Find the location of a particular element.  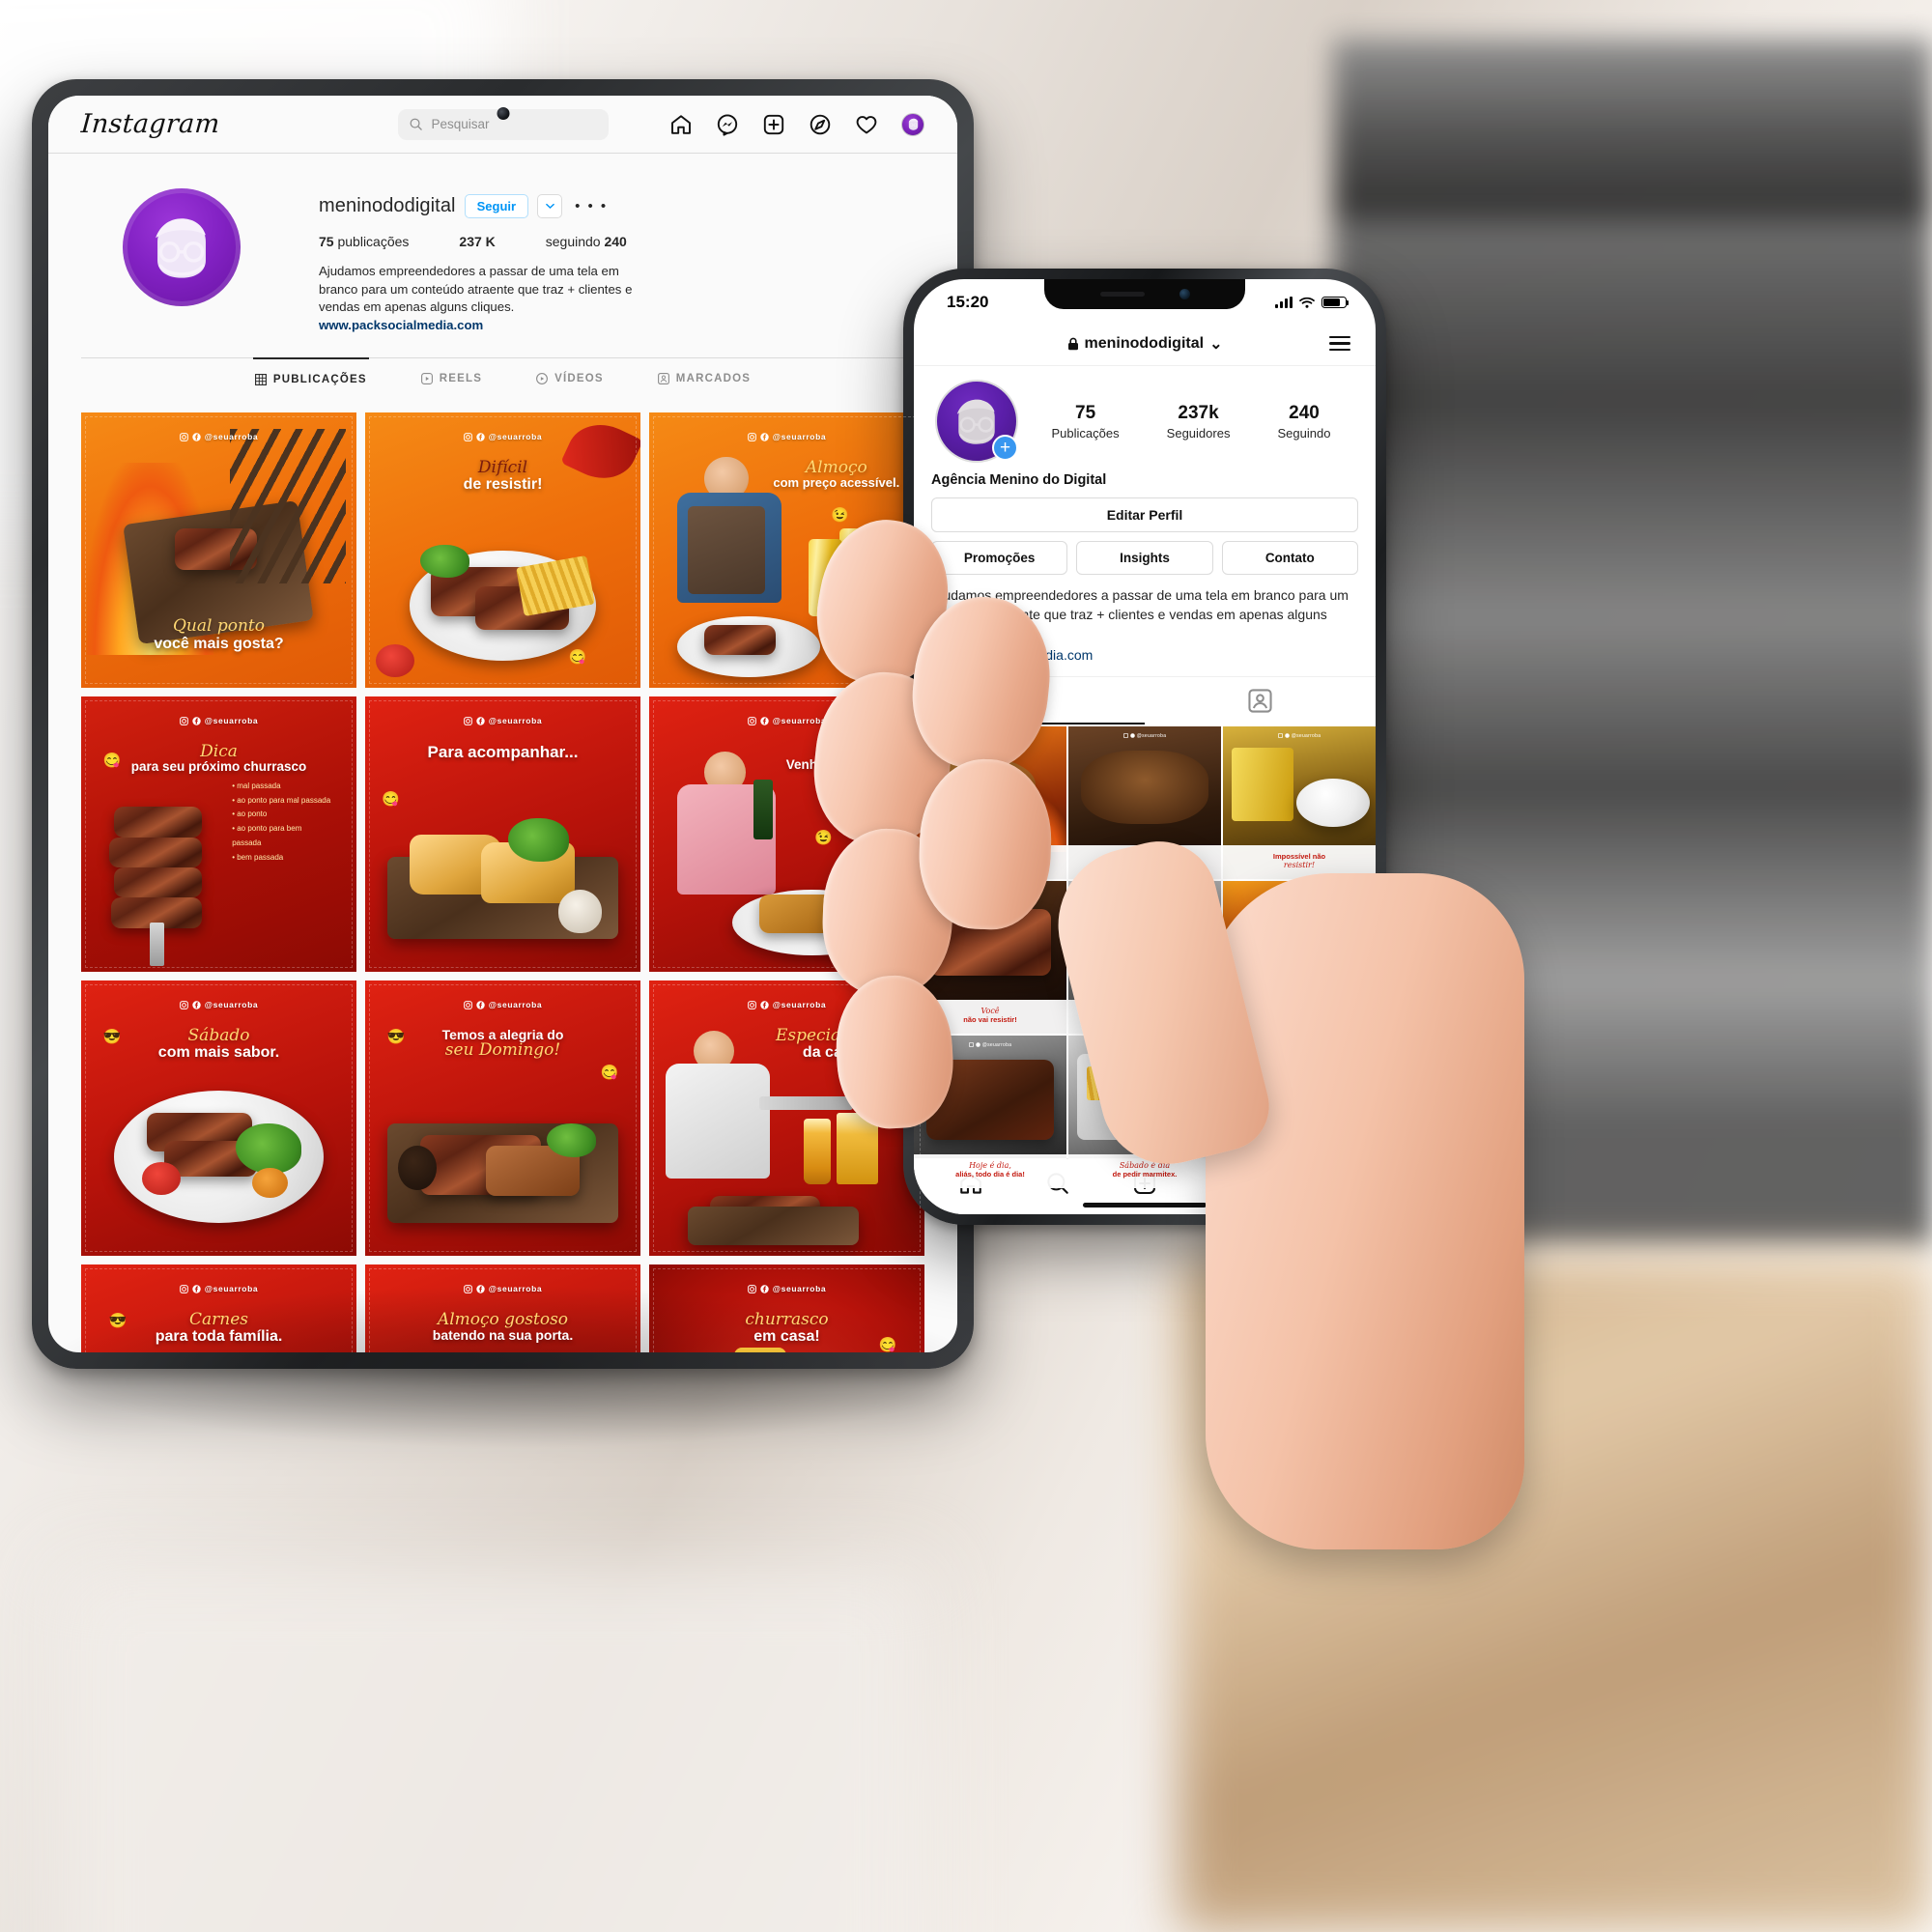

post-caption-script: Carnes is located at coordinates (218, 1319).